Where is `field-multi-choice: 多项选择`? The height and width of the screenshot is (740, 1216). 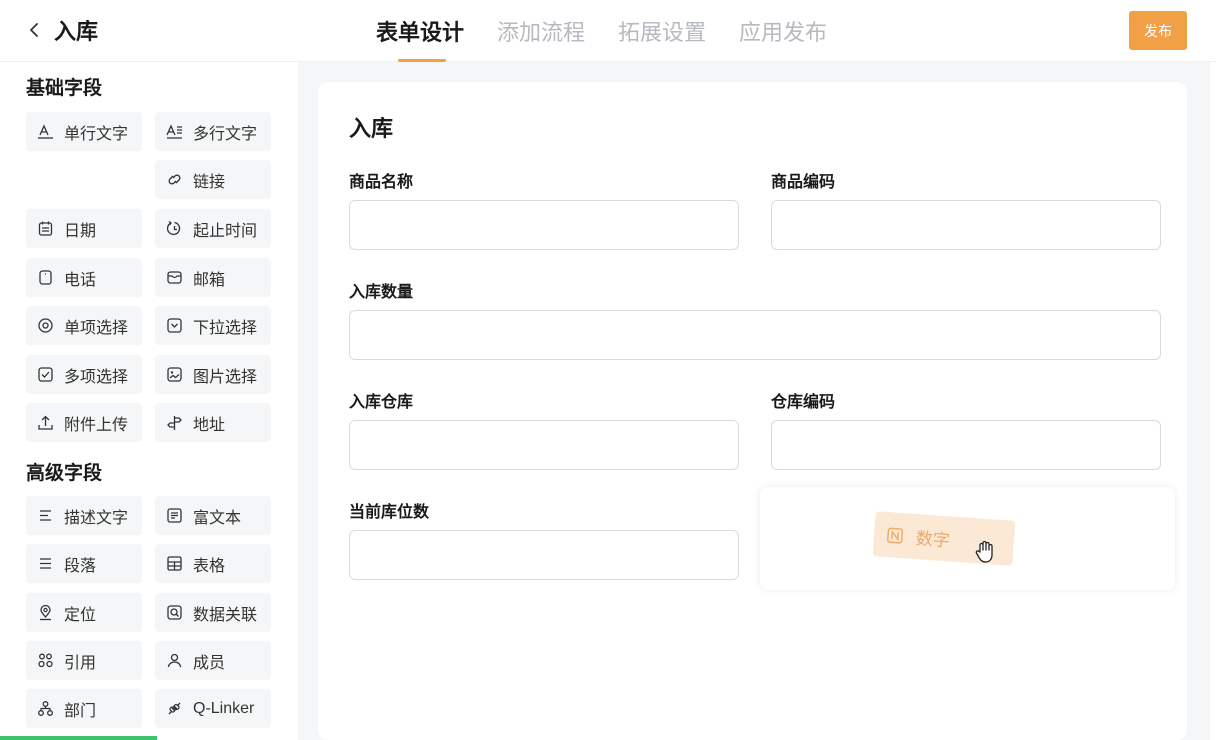 field-multi-choice: 多项选择 is located at coordinates (84, 374).